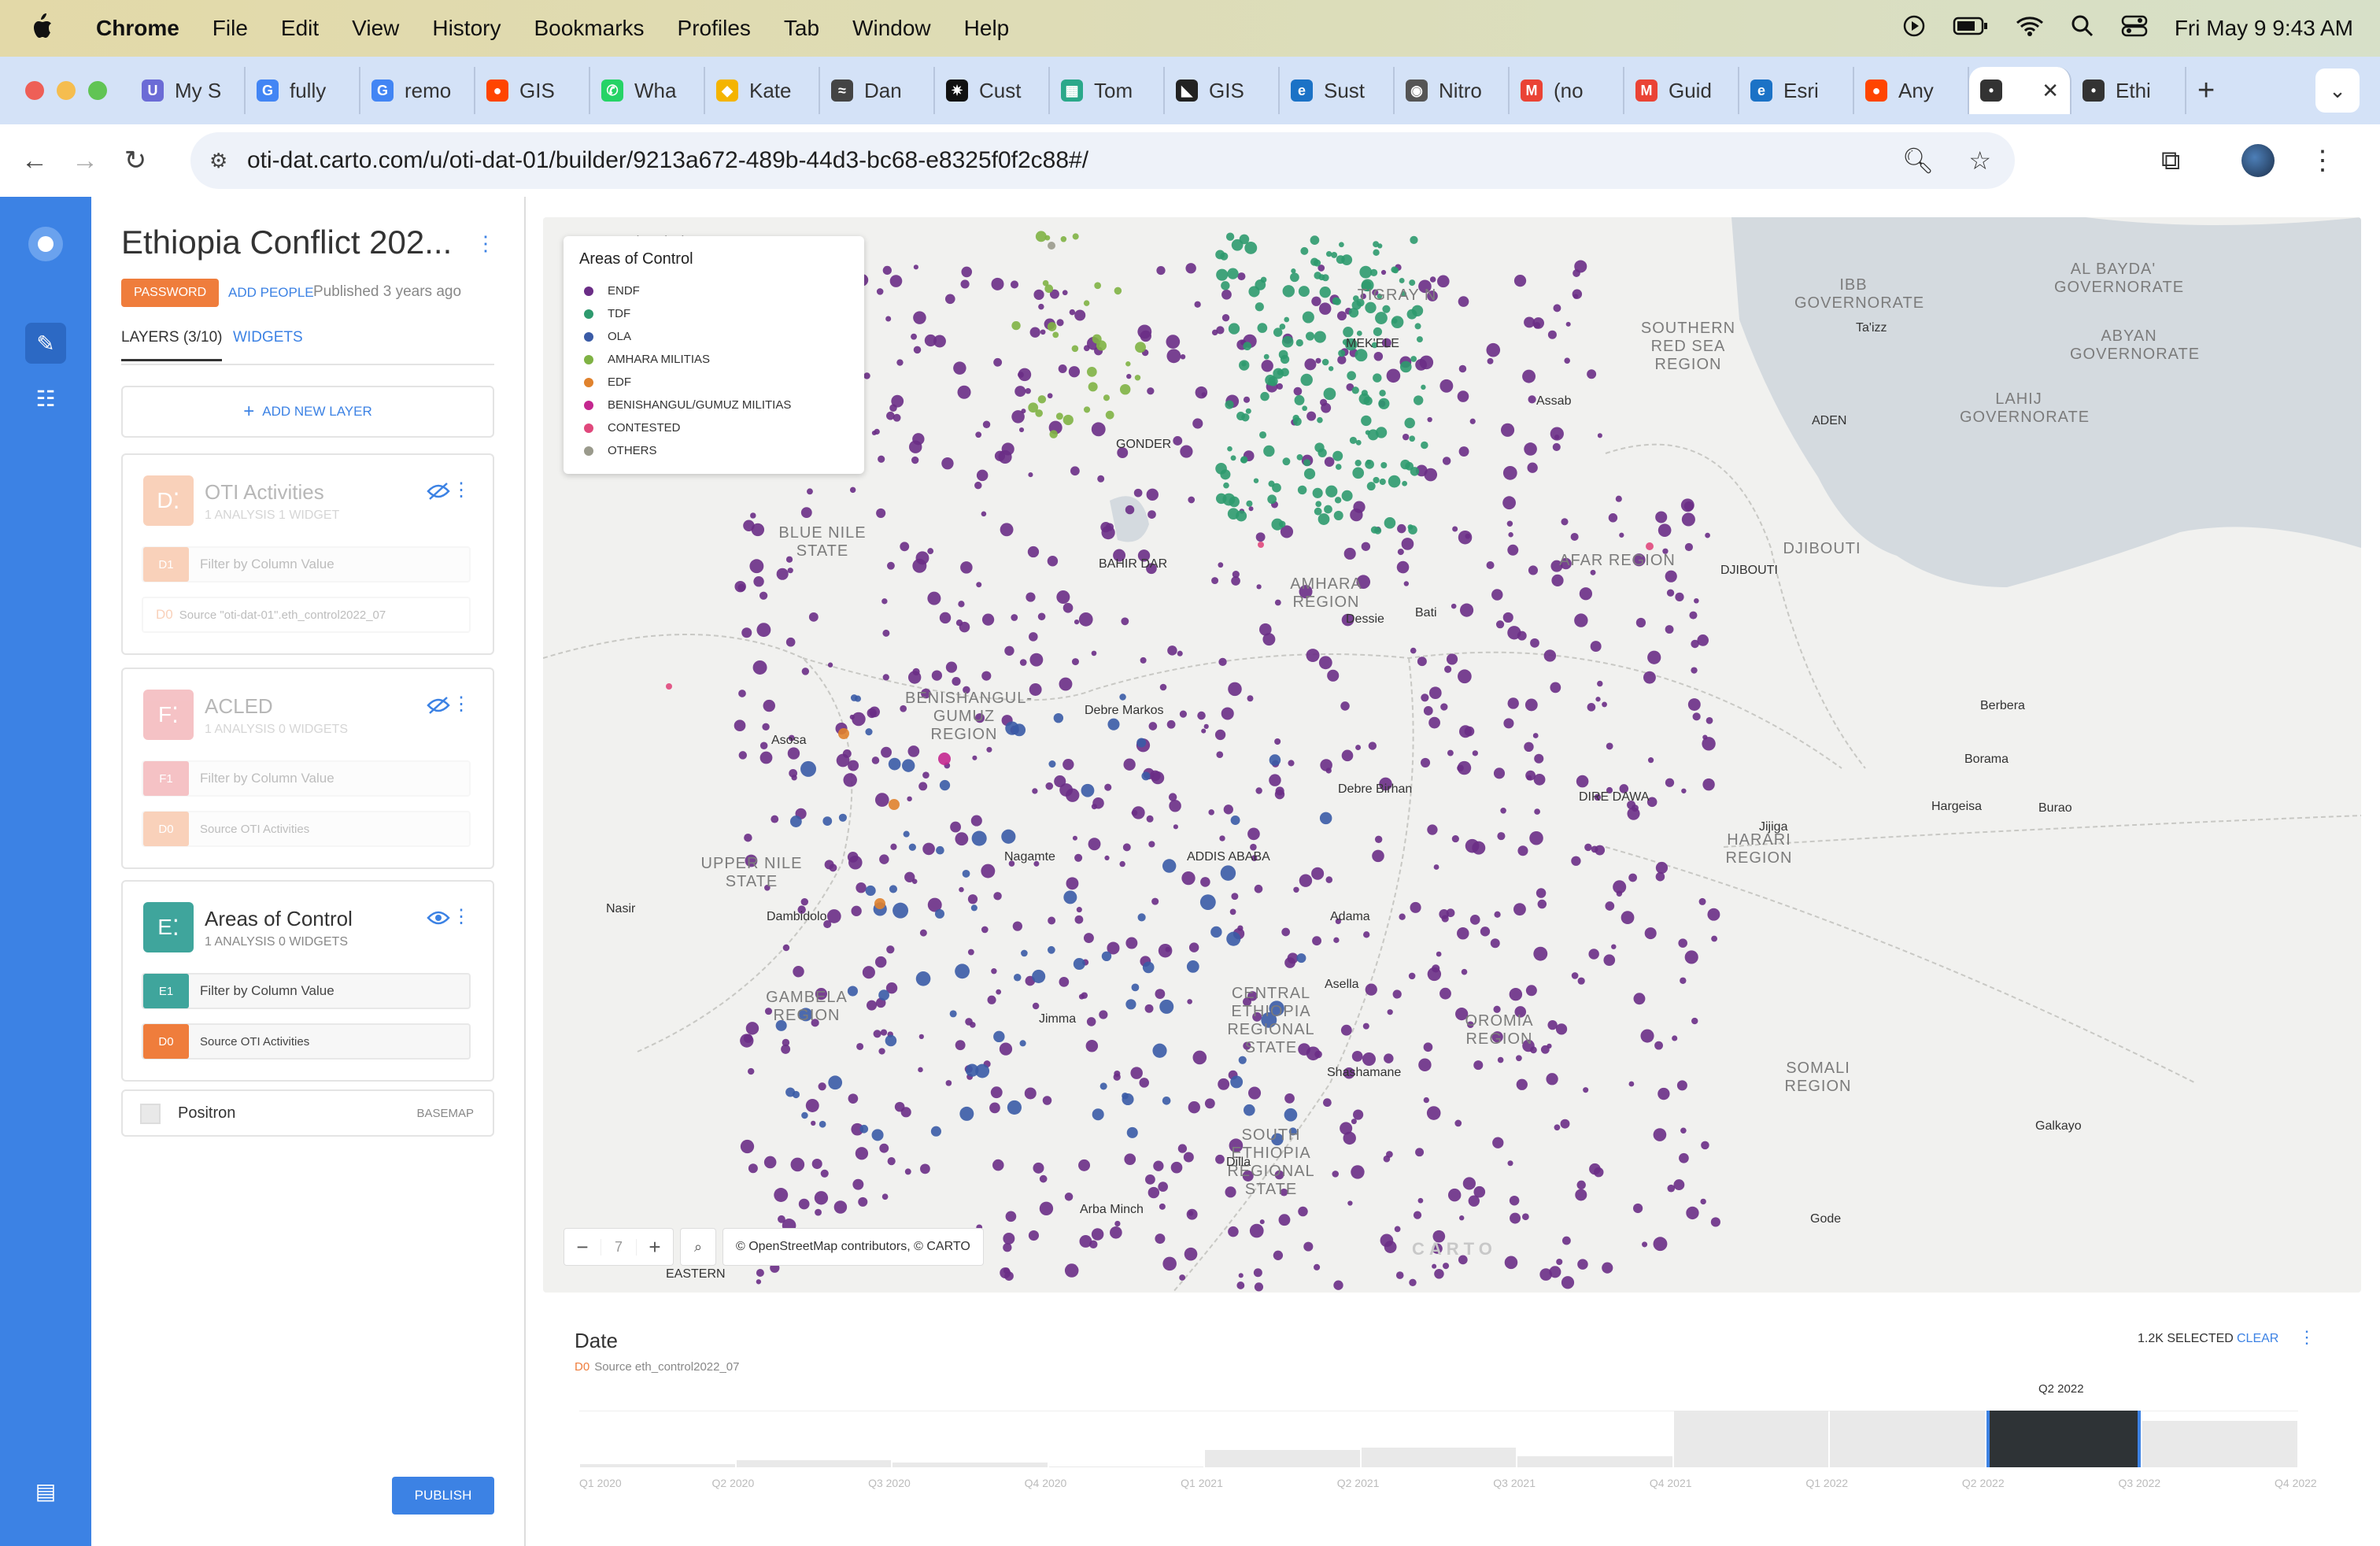 The image size is (2380, 1546). What do you see at coordinates (34, 160) in the screenshot?
I see `back-icon: ←` at bounding box center [34, 160].